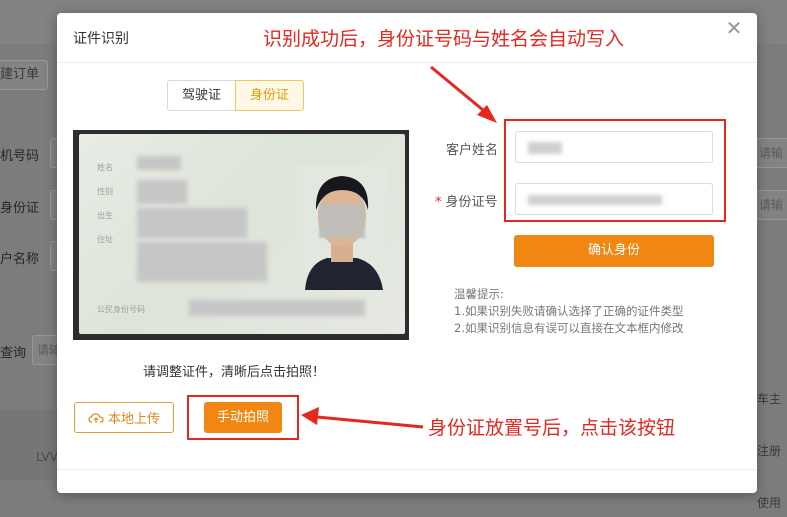 This screenshot has height=517, width=787. I want to click on local-upload-button: 本地上传, so click(124, 417).